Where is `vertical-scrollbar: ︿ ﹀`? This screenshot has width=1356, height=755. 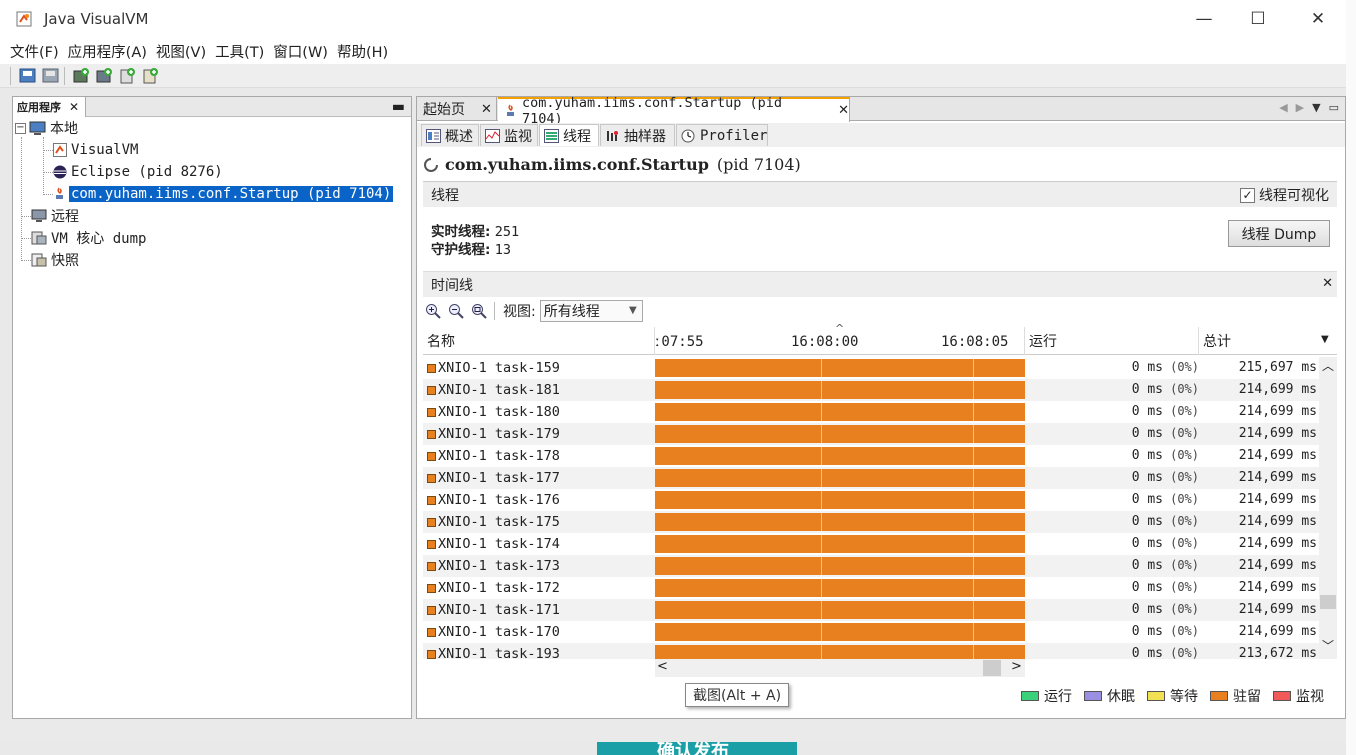 vertical-scrollbar: ︿ ﹀ is located at coordinates (1328, 508).